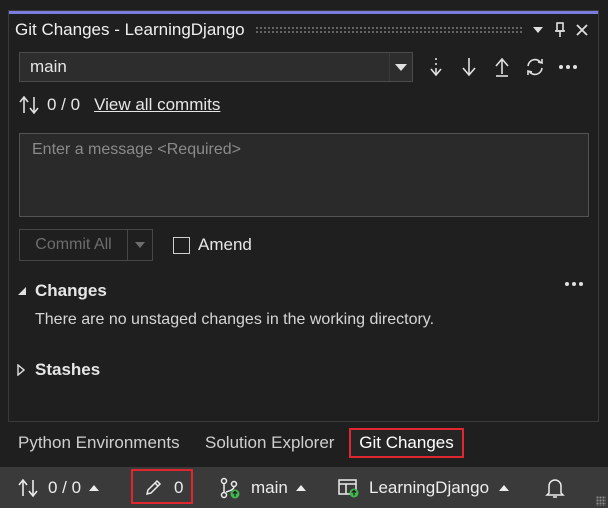 This screenshot has width=608, height=508. I want to click on pin-button, so click(565, 30).